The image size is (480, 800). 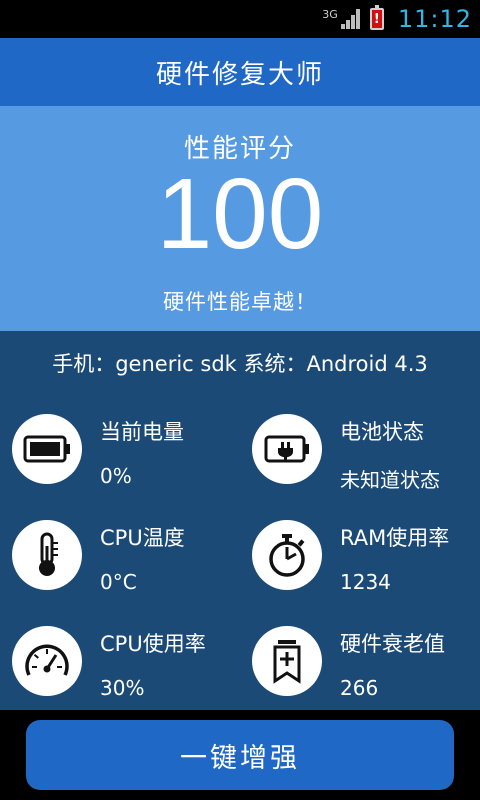 What do you see at coordinates (153, 644) in the screenshot?
I see `stat-label: CPU使用率` at bounding box center [153, 644].